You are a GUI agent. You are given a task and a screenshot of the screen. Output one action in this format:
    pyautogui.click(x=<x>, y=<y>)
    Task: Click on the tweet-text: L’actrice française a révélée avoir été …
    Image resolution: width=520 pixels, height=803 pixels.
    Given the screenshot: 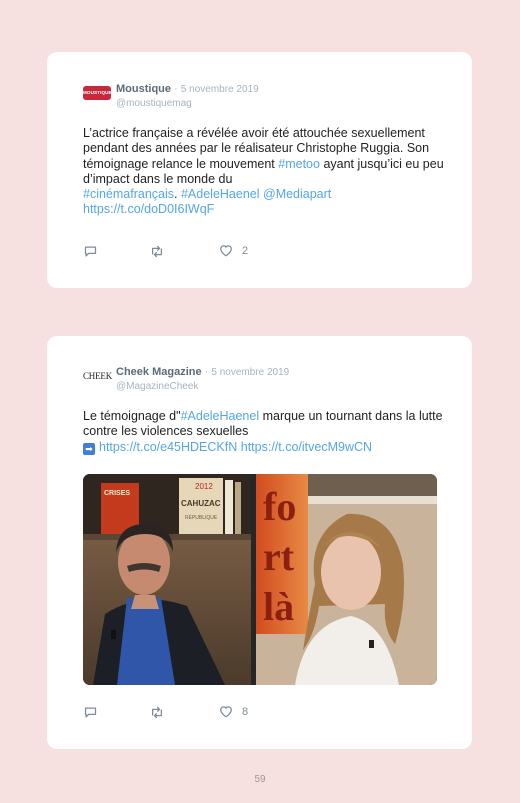 What is the action you would take?
    pyautogui.click(x=267, y=172)
    